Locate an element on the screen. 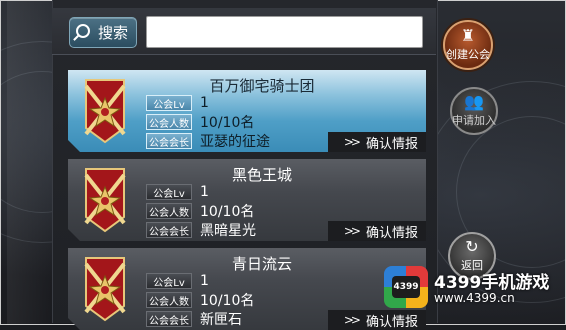  search-input is located at coordinates (284, 32).